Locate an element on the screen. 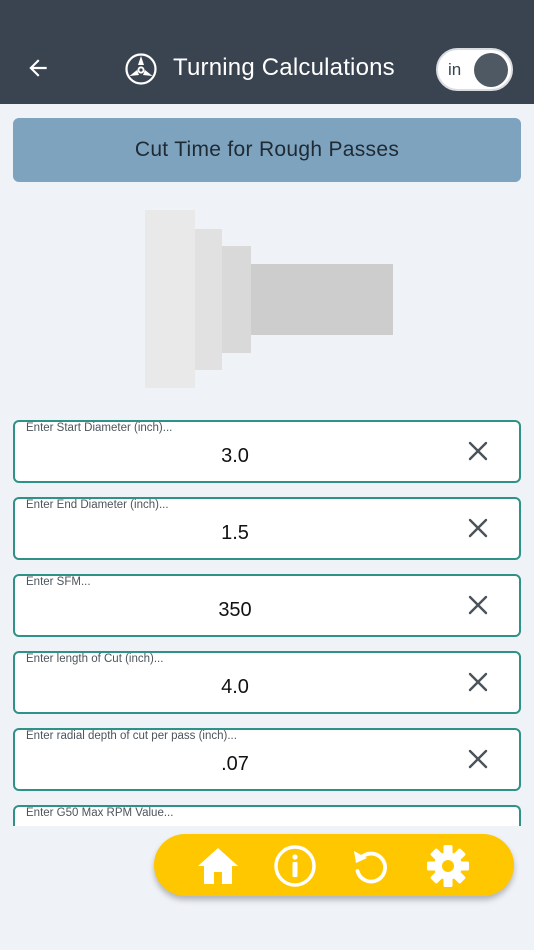  home-icon is located at coordinates (218, 866).